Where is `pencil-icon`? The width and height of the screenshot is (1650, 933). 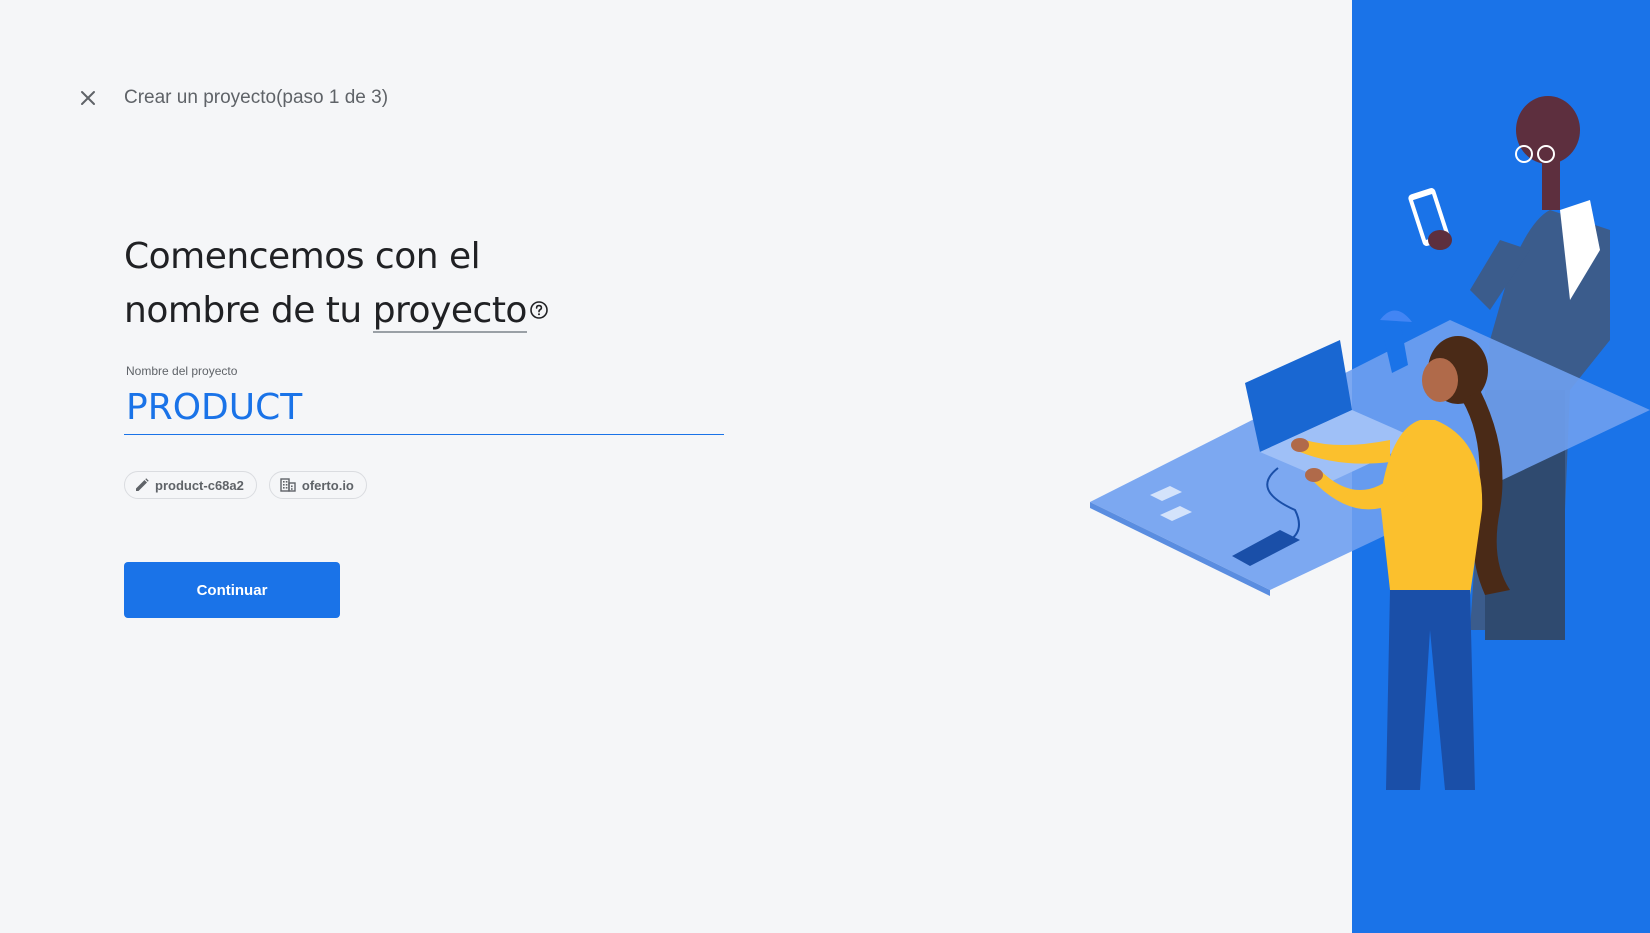
pencil-icon is located at coordinates (142, 484).